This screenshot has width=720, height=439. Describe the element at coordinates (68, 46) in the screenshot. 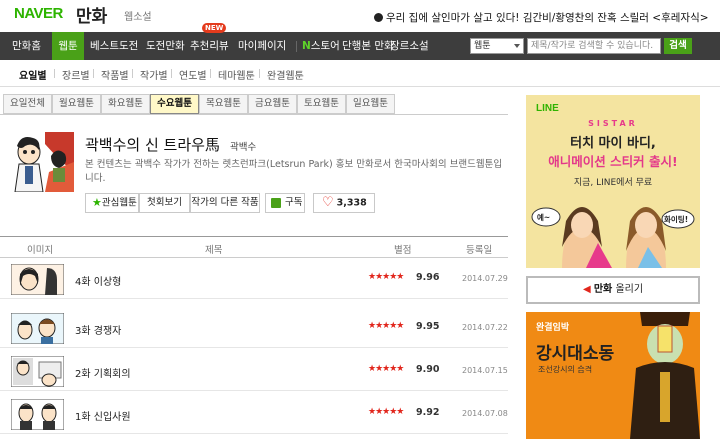

I see `nav-webtoon: 웹툰` at that location.